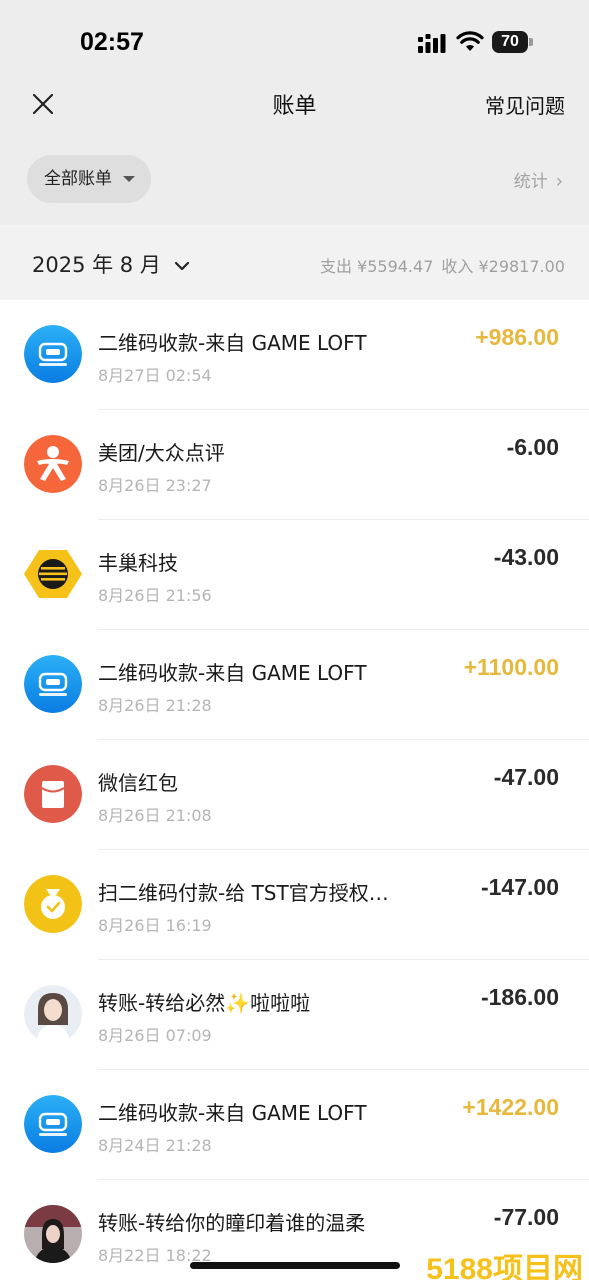 The height and width of the screenshot is (1280, 589). What do you see at coordinates (155, 705) in the screenshot?
I see `transaction-time: 8月26日 21:28` at bounding box center [155, 705].